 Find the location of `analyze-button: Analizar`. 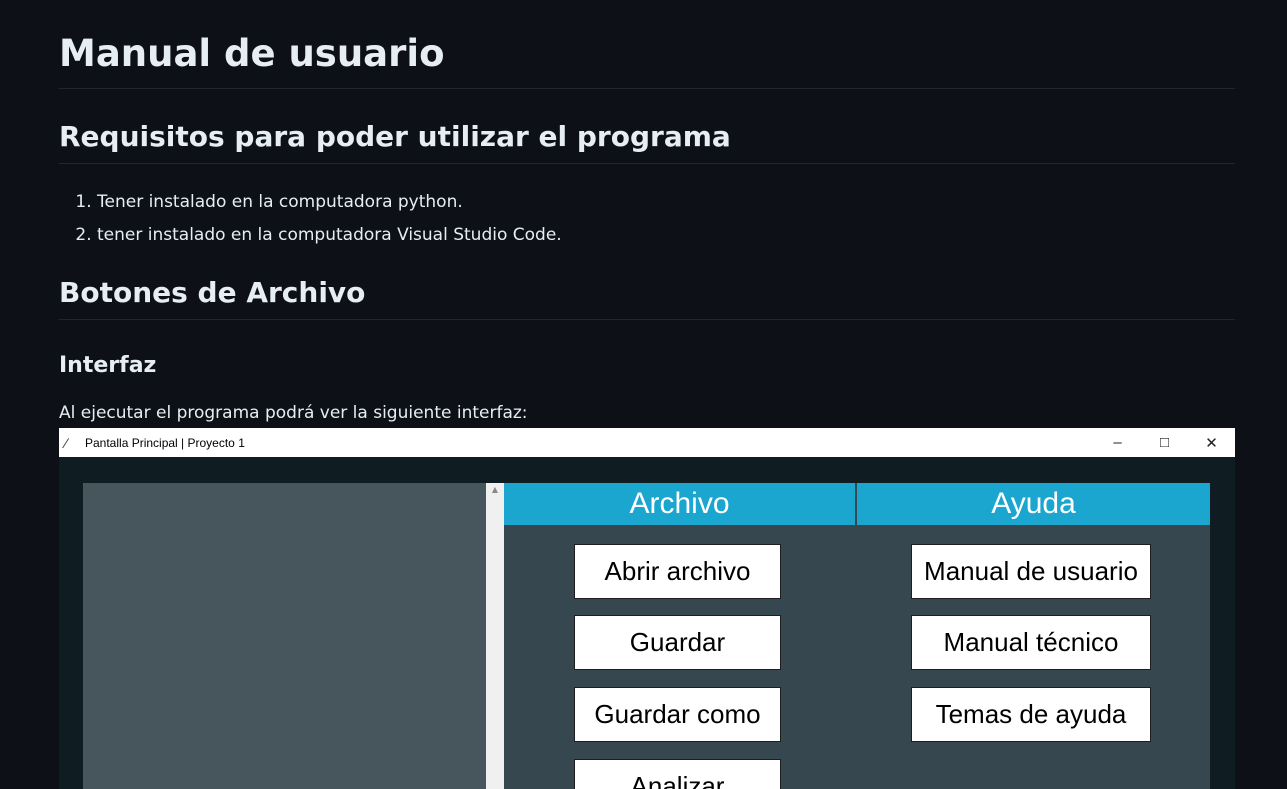

analyze-button: Analizar is located at coordinates (677, 774).